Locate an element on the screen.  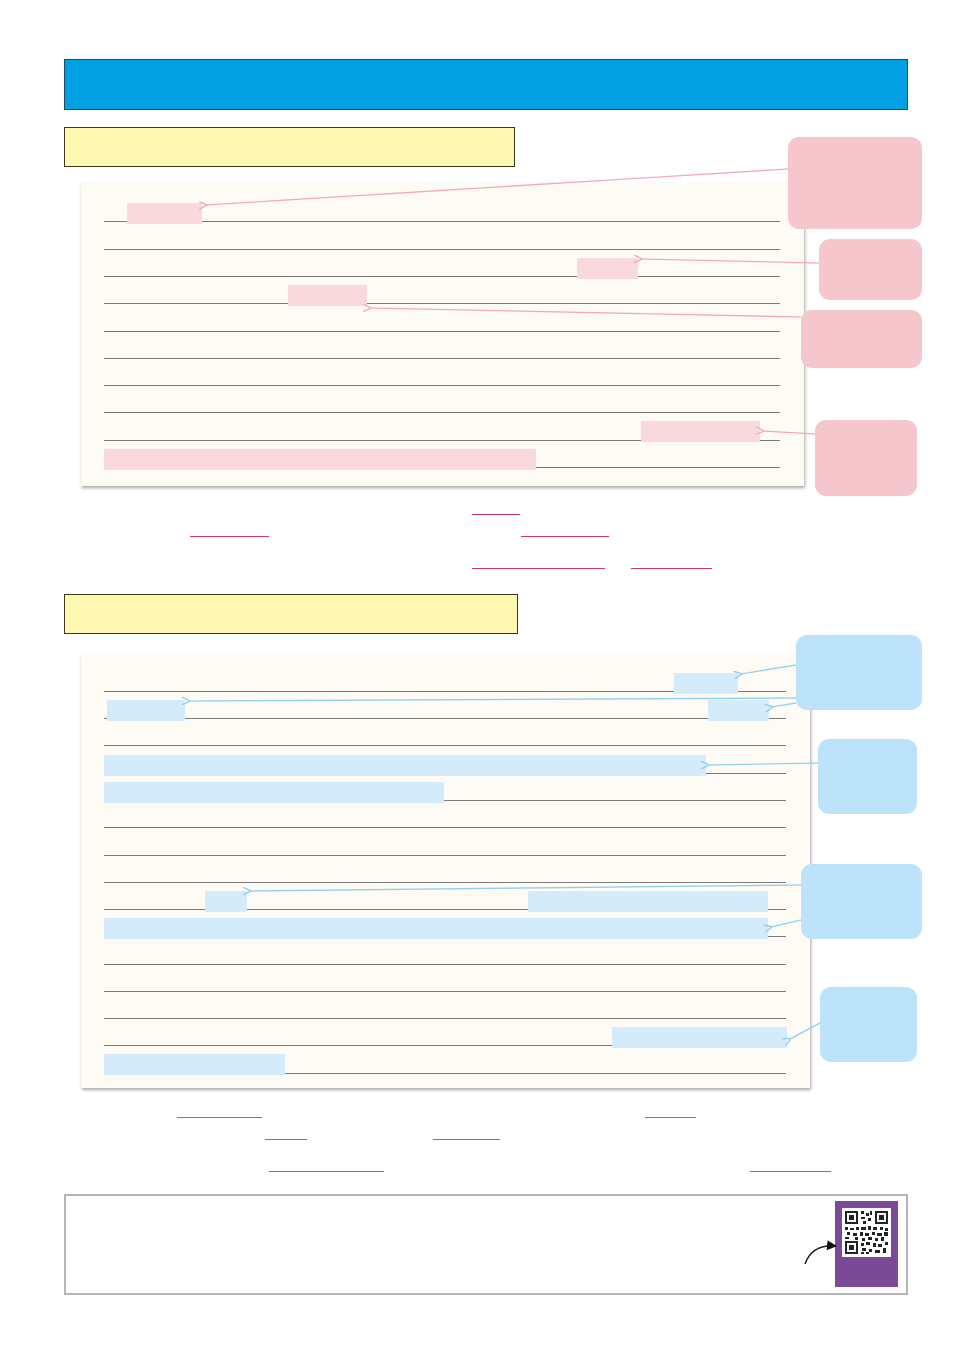
qr-code-icon is located at coordinates (866, 1232).